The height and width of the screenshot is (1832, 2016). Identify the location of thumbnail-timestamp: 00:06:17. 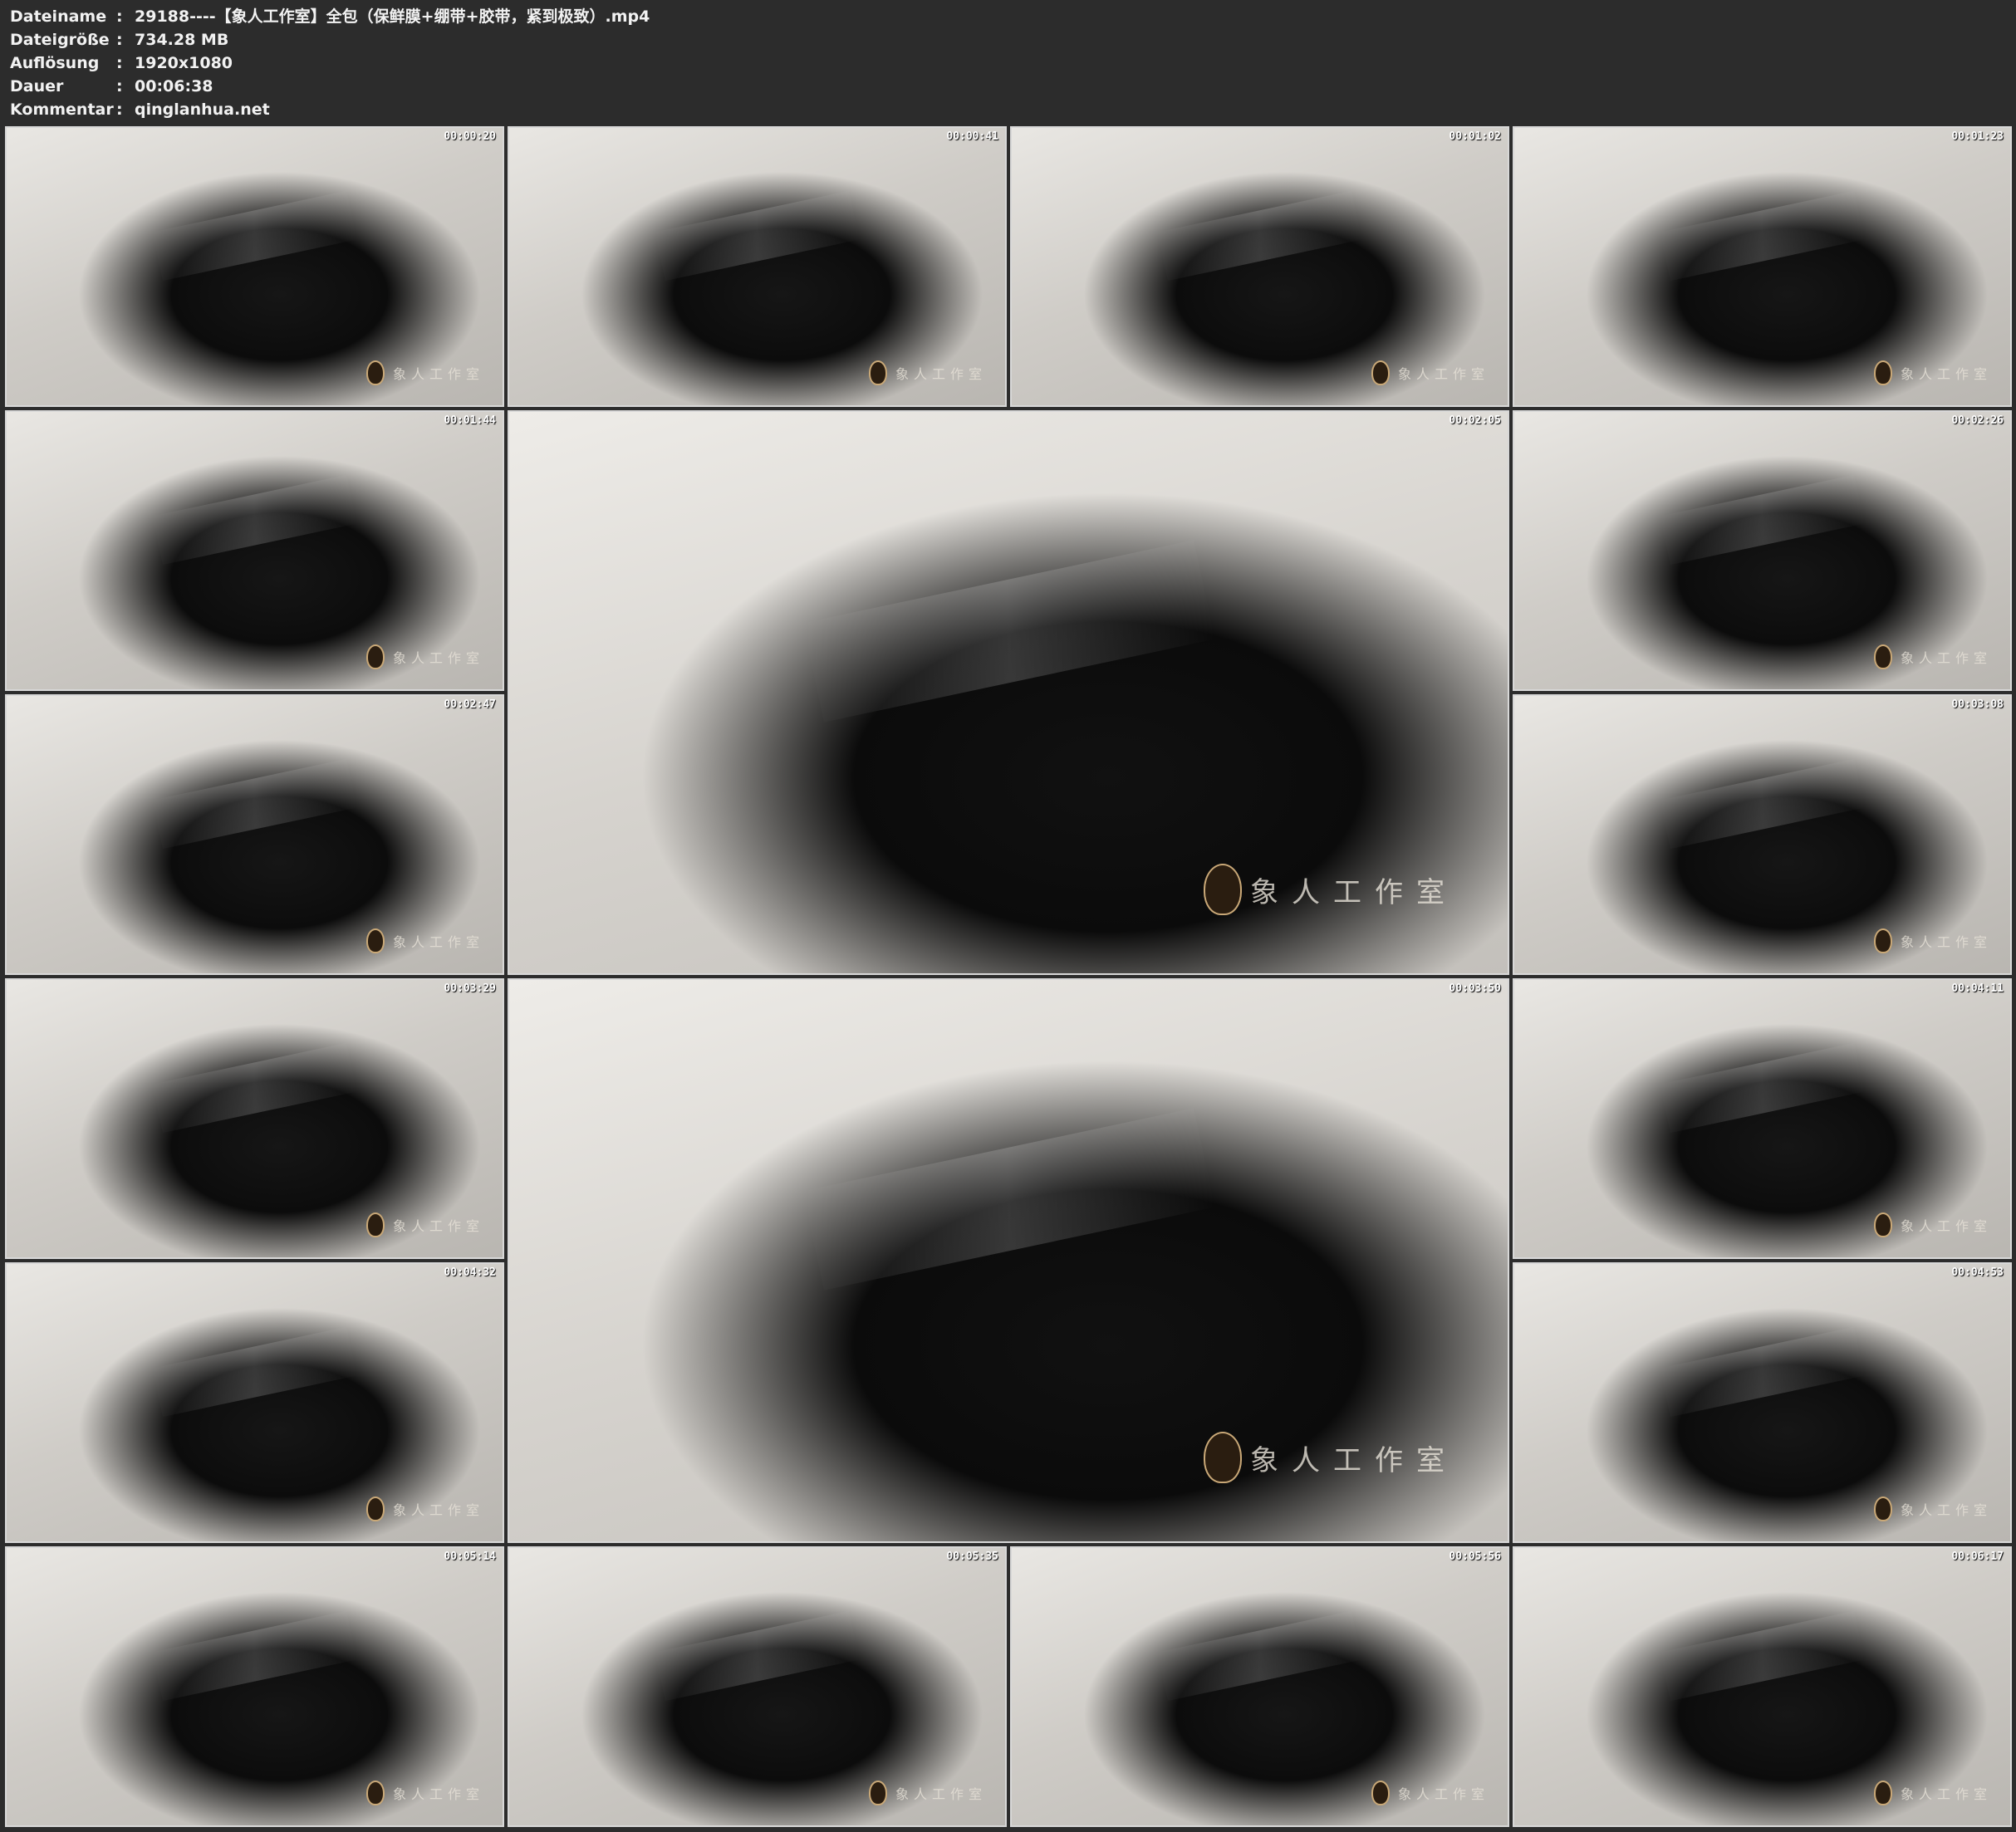
(1978, 1556).